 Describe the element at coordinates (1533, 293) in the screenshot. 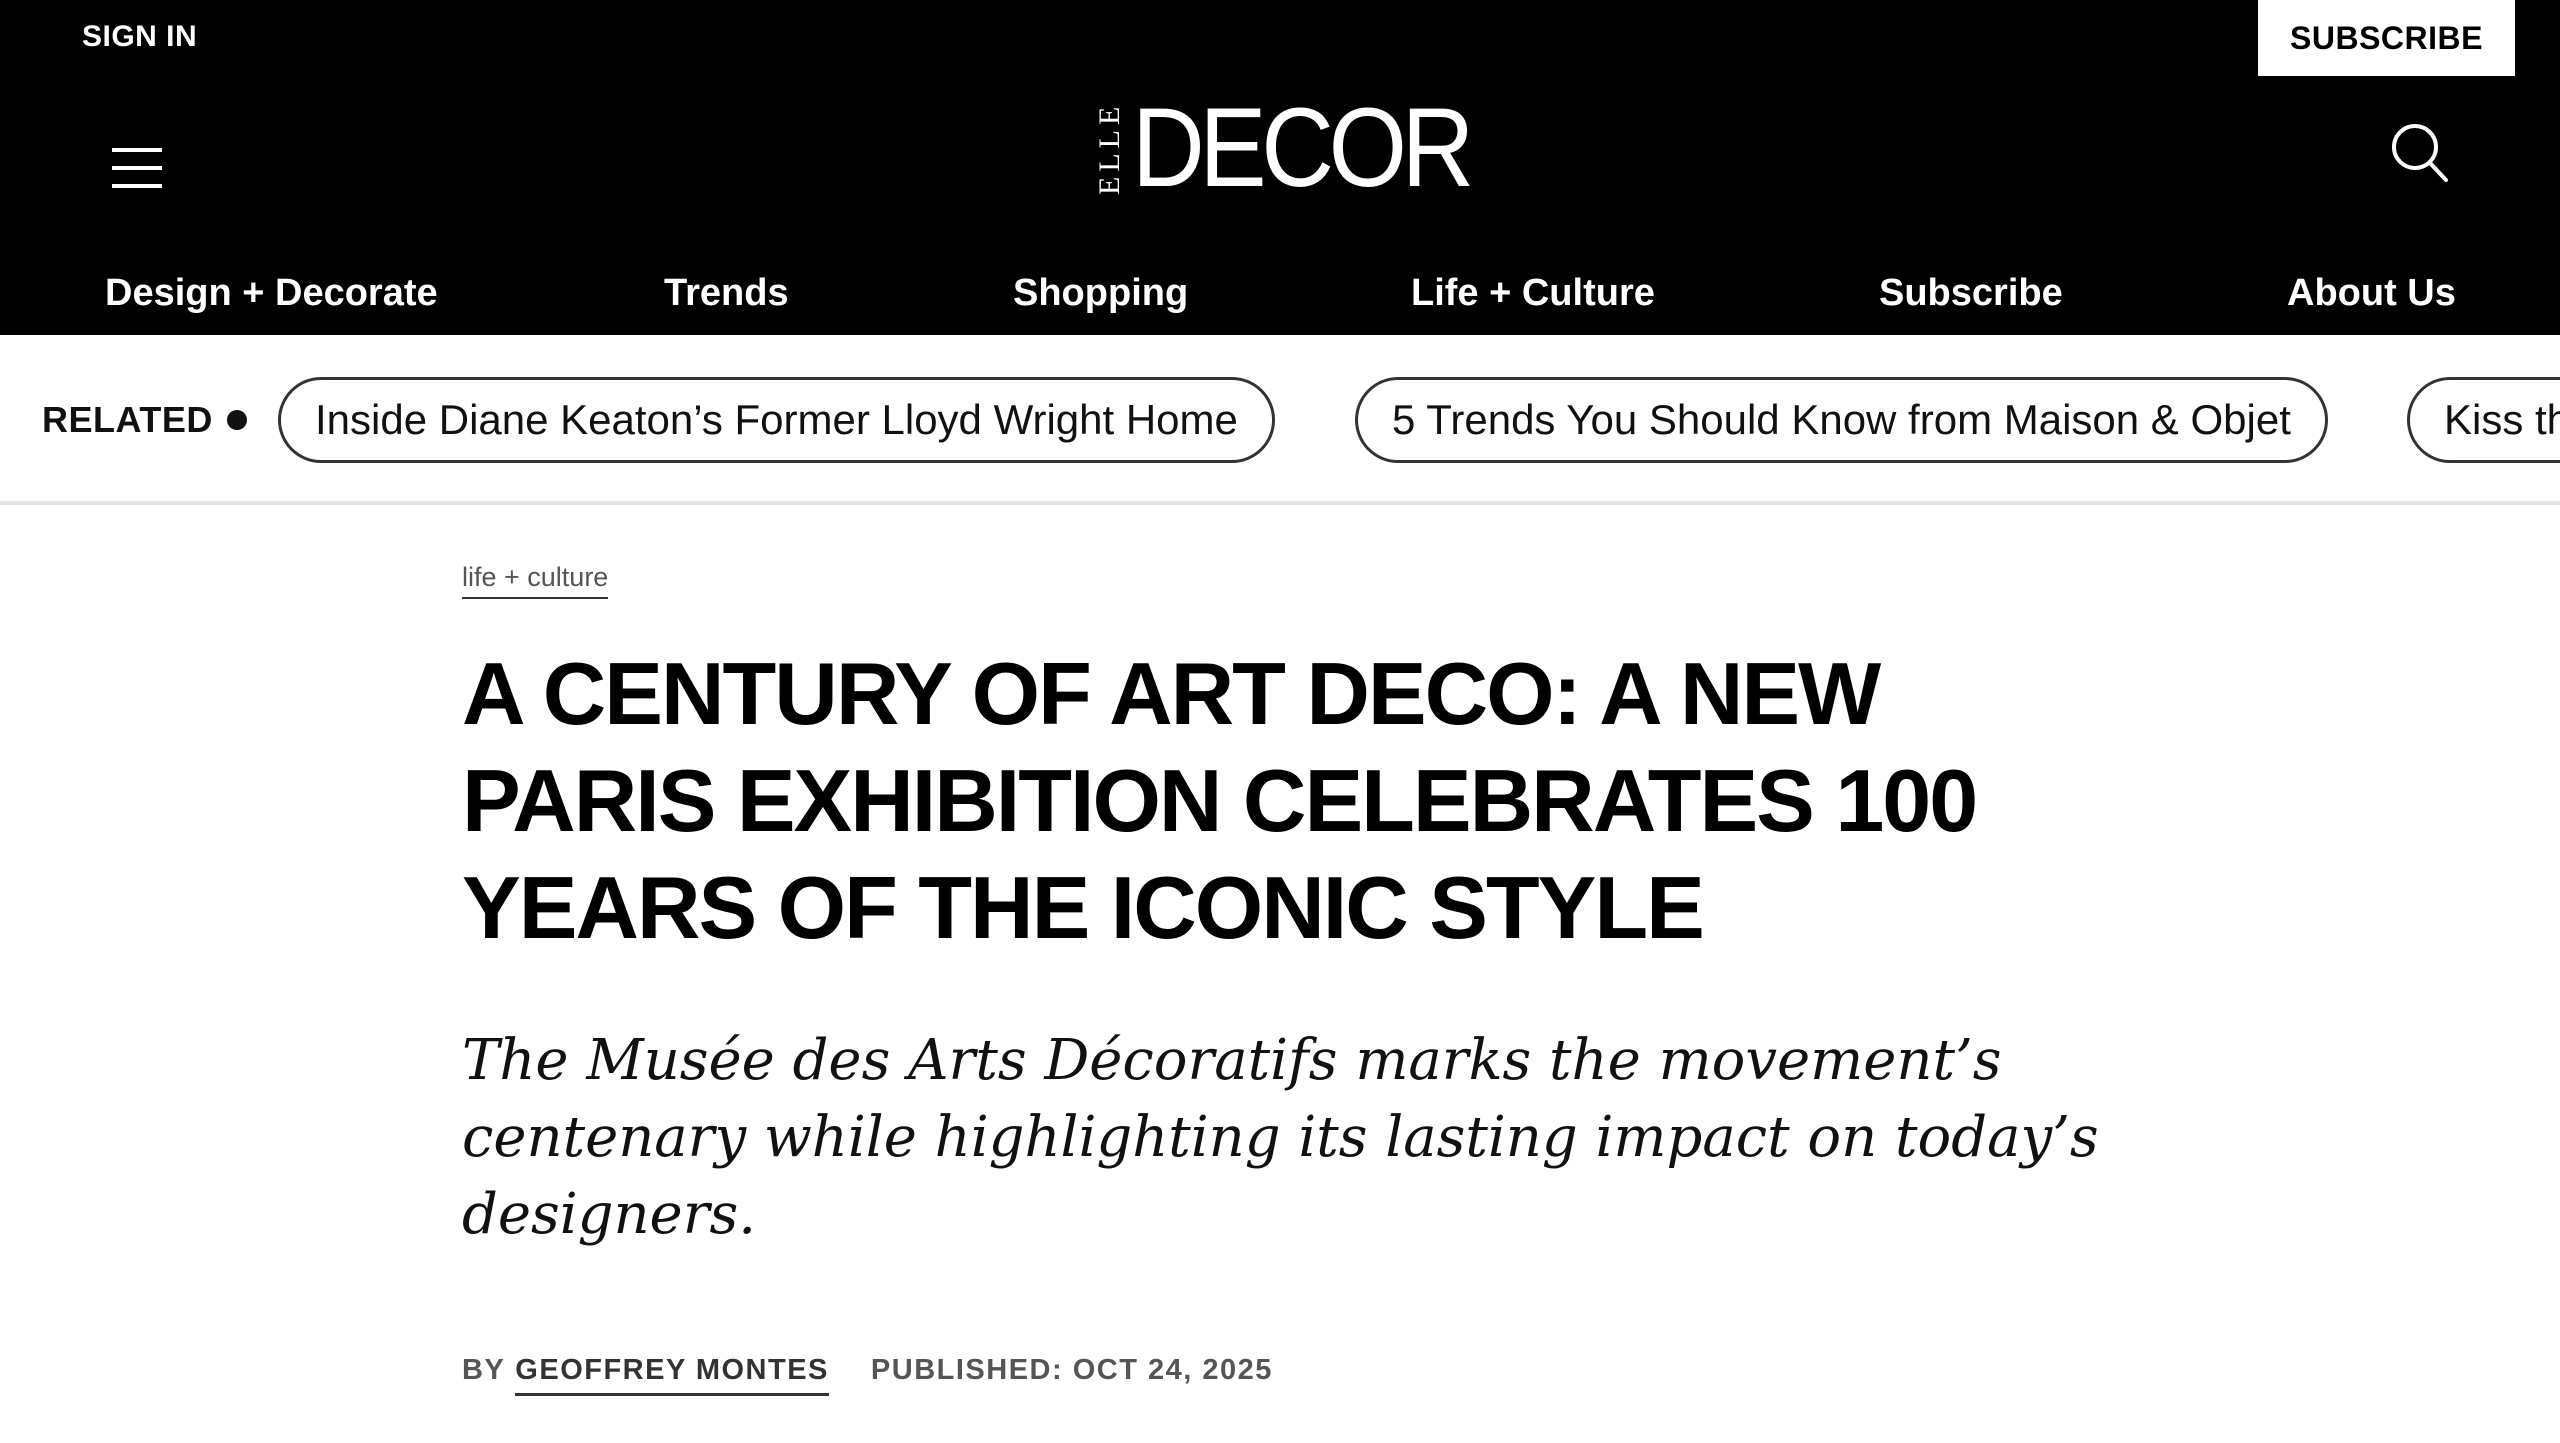

I see `nav-item-life-culture: Life + Culture` at that location.